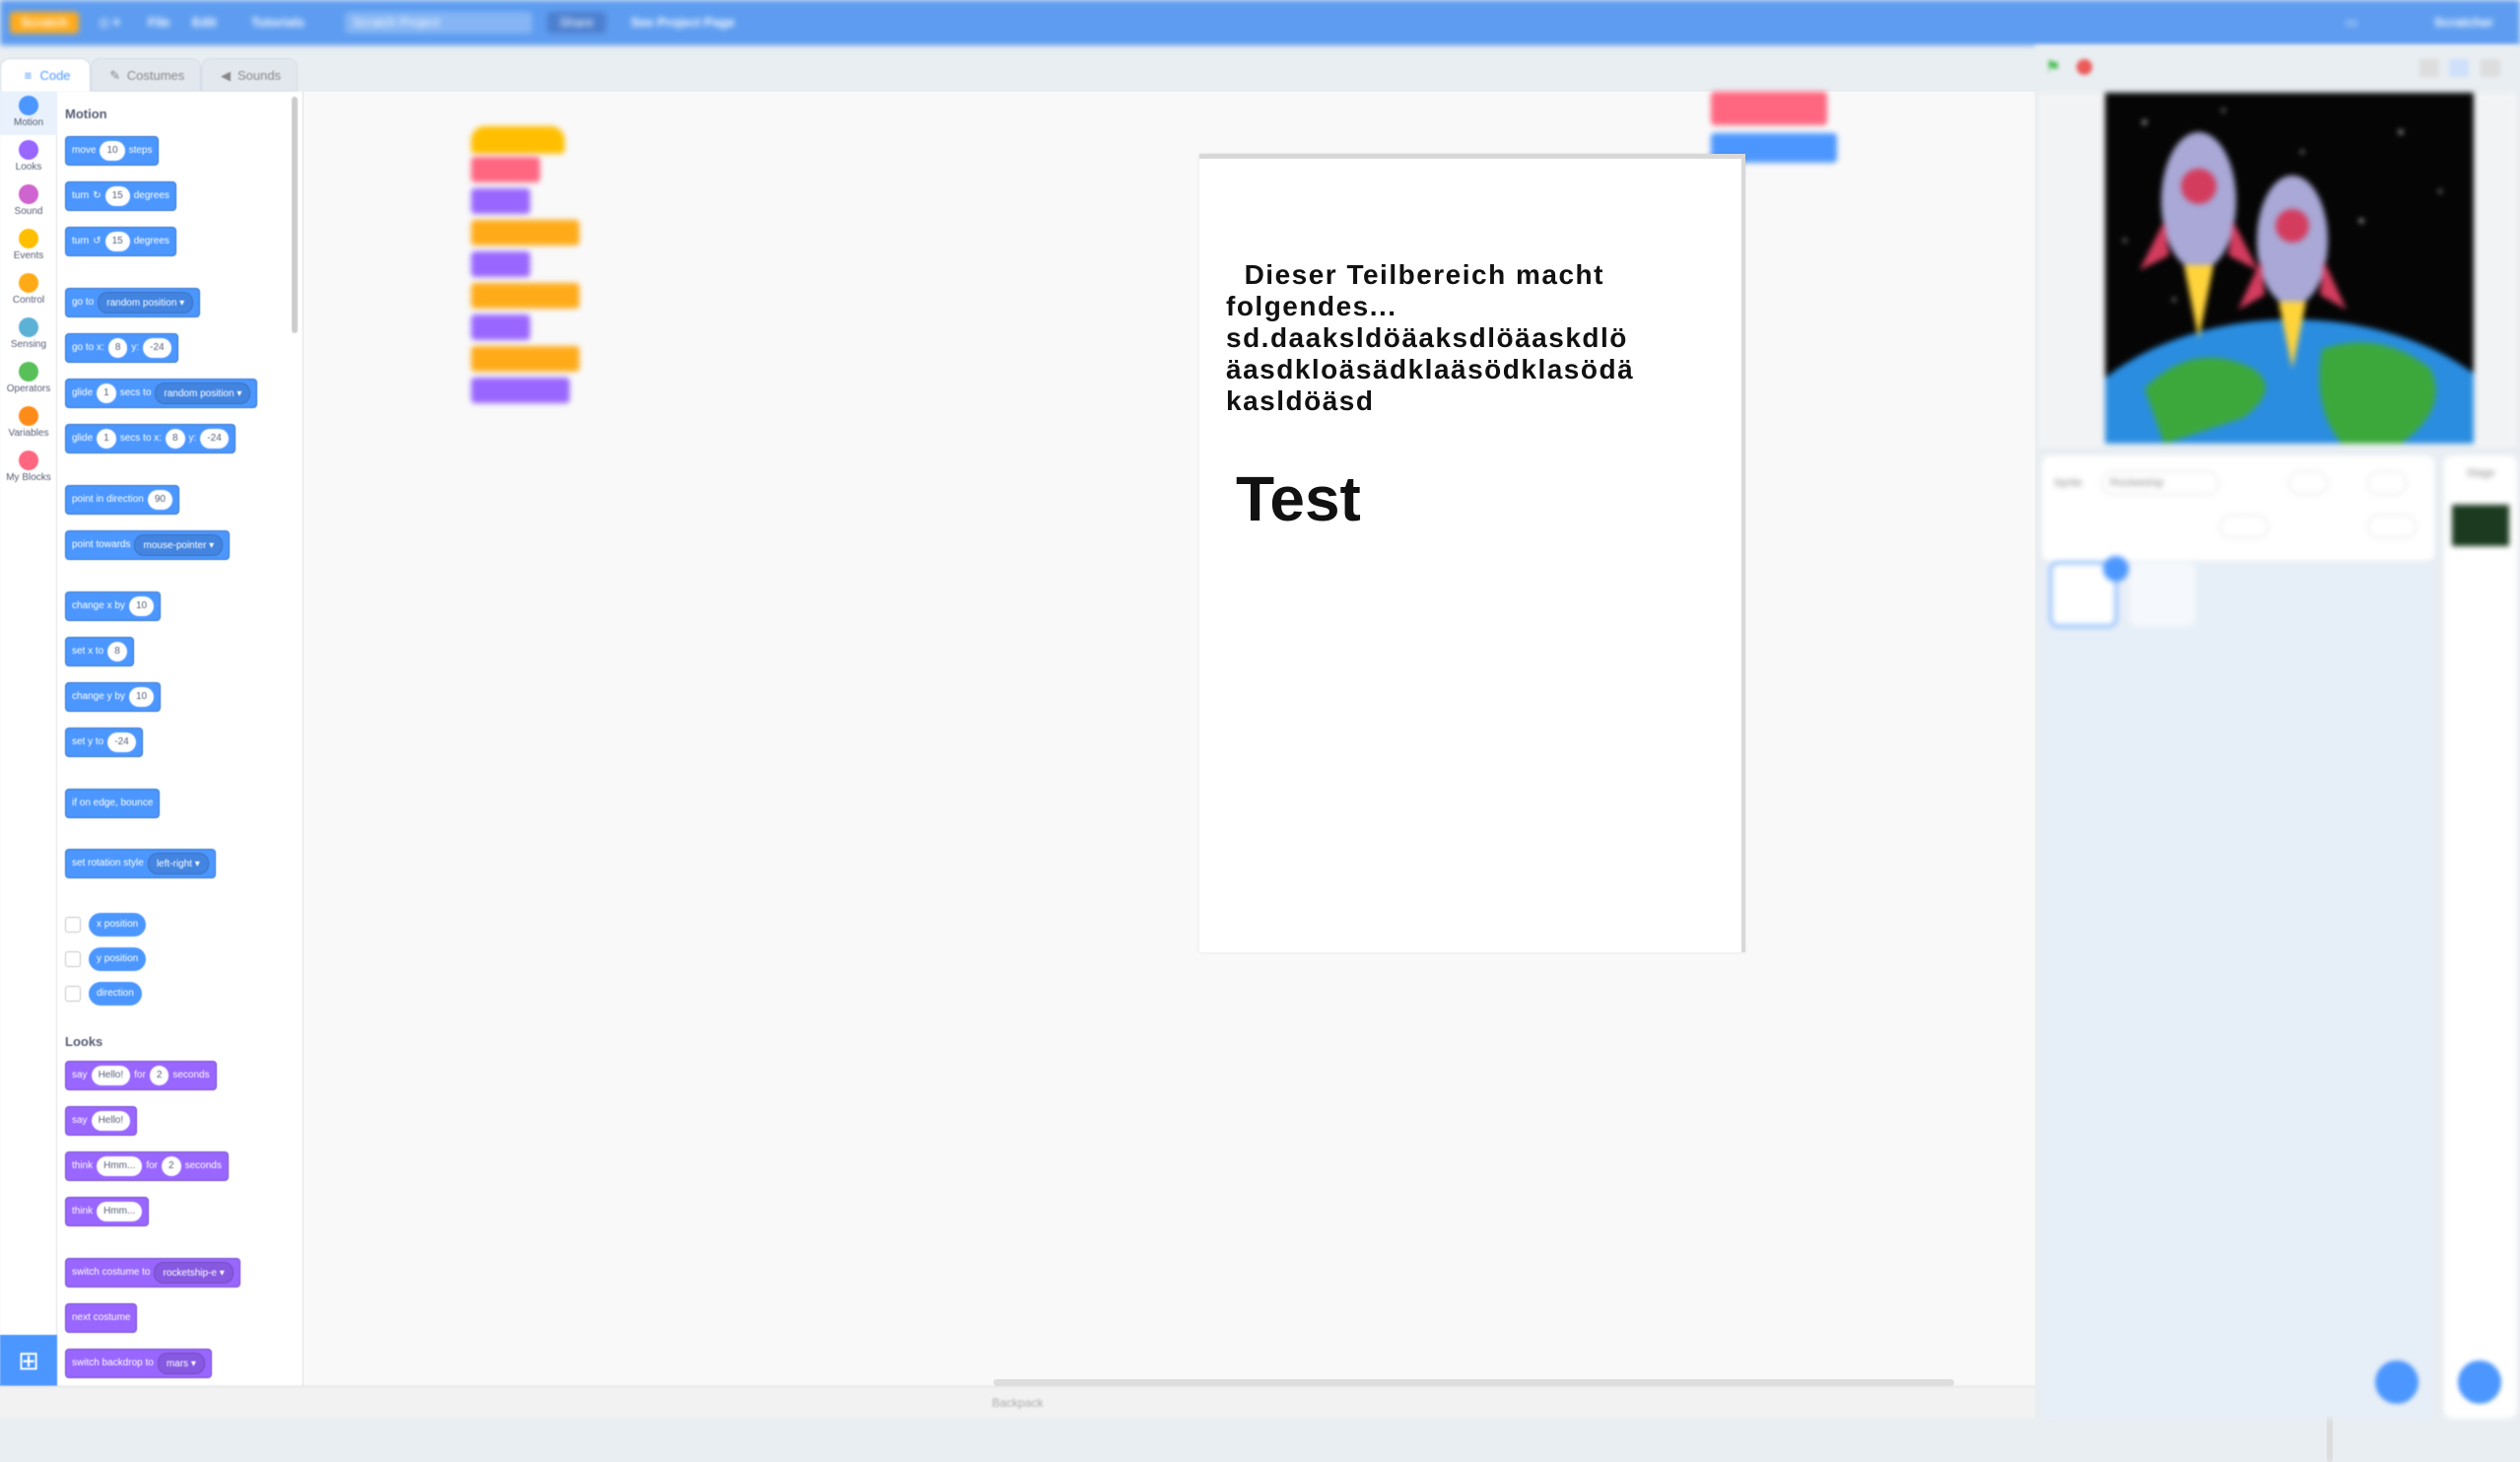 The width and height of the screenshot is (2520, 1462). I want to click on block-switch-costume: switch costume to rocketship-e ▾, so click(152, 1273).